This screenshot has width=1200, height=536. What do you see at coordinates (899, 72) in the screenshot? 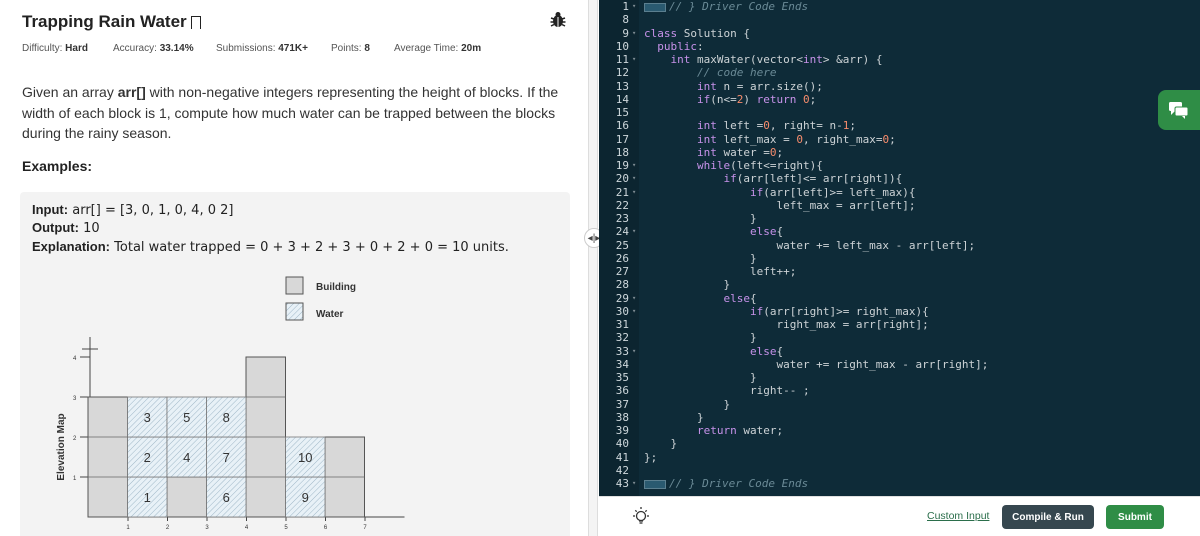
I see `code-line: 12 // code here` at bounding box center [899, 72].